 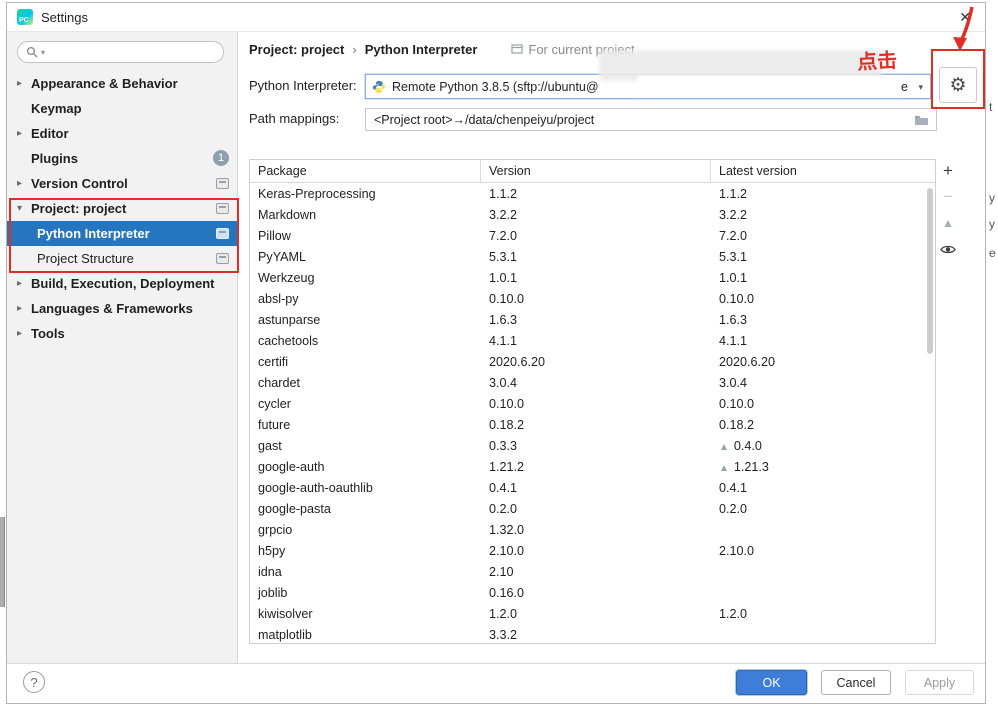 What do you see at coordinates (592, 403) in the screenshot?
I see `package-row: cycler 0.10.0 0.10.0` at bounding box center [592, 403].